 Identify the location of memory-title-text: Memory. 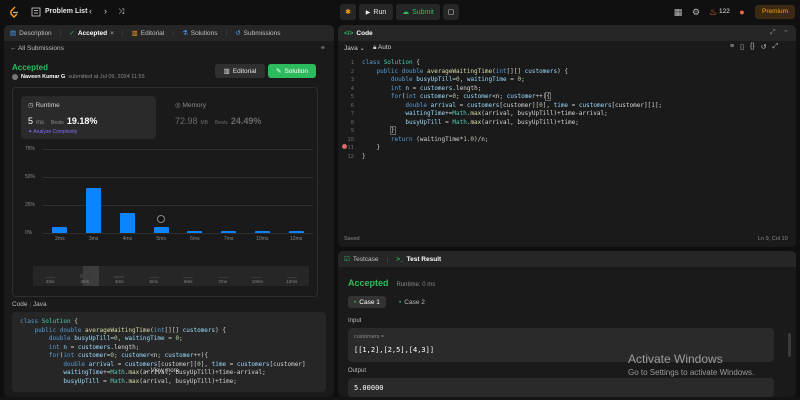
(194, 105).